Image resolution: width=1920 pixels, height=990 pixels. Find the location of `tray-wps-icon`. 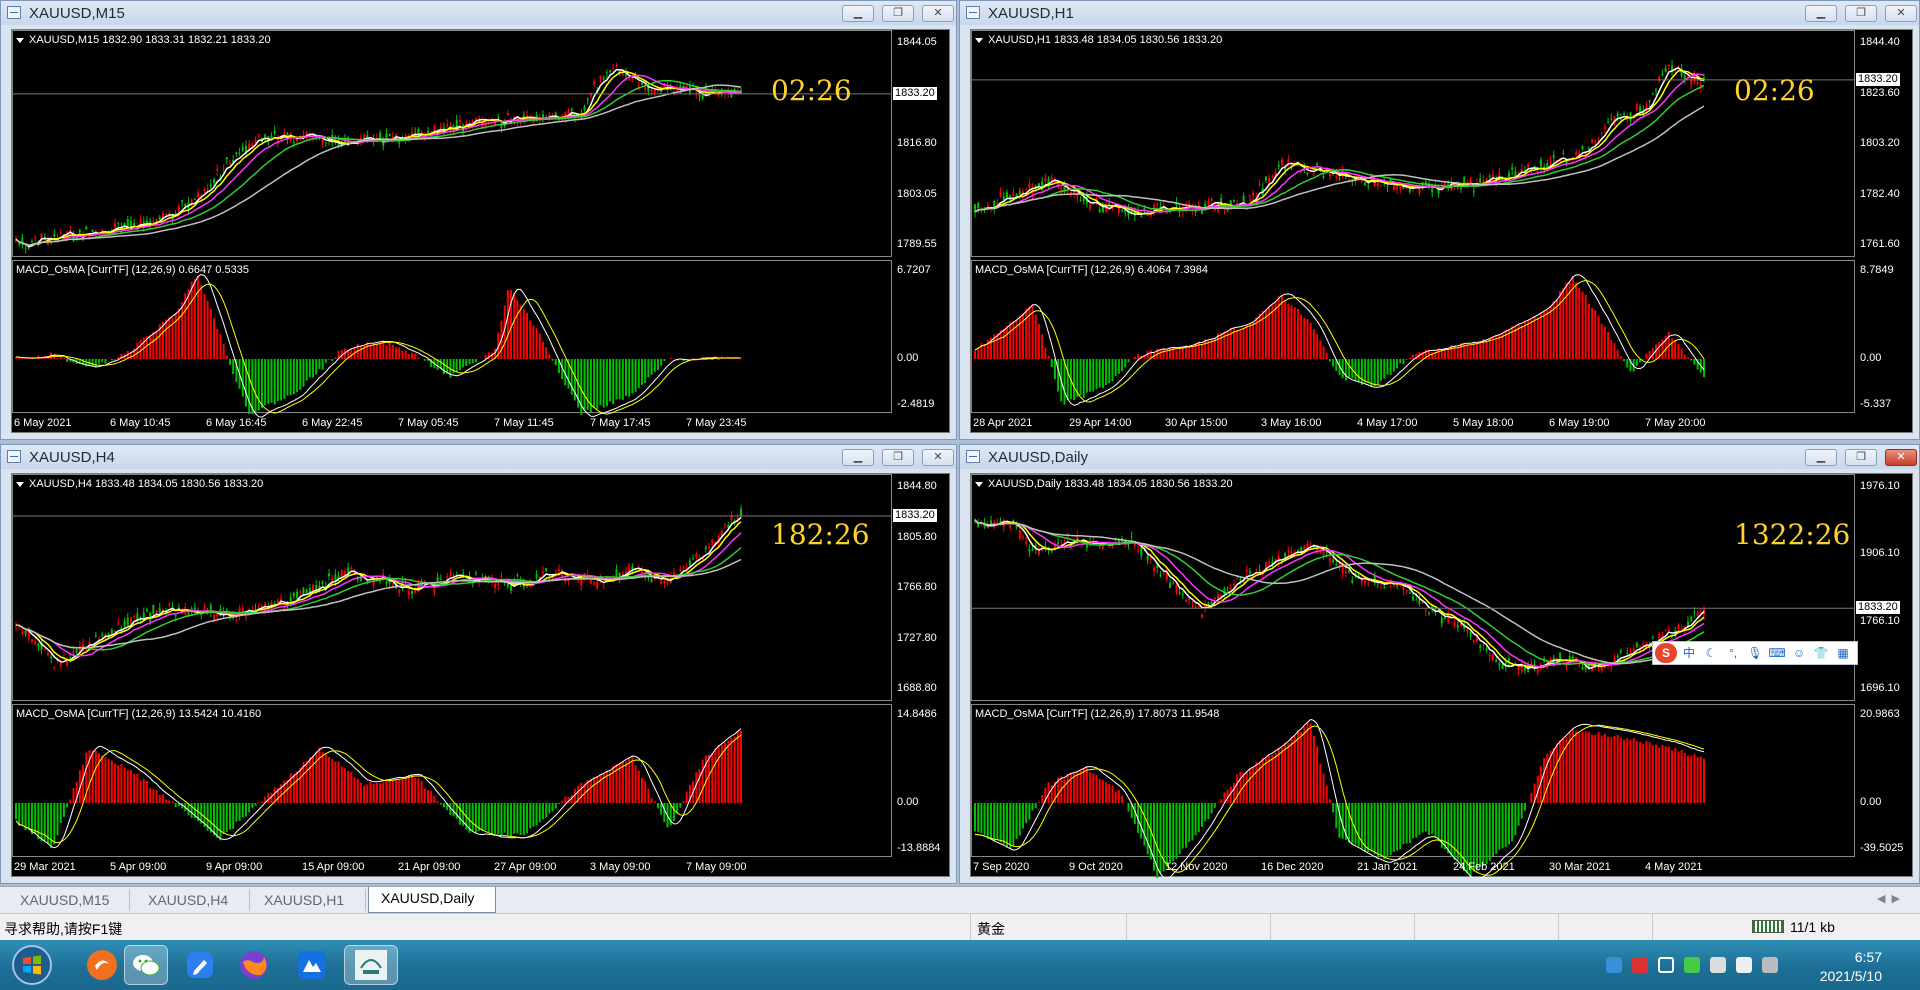

tray-wps-icon is located at coordinates (1640, 965).